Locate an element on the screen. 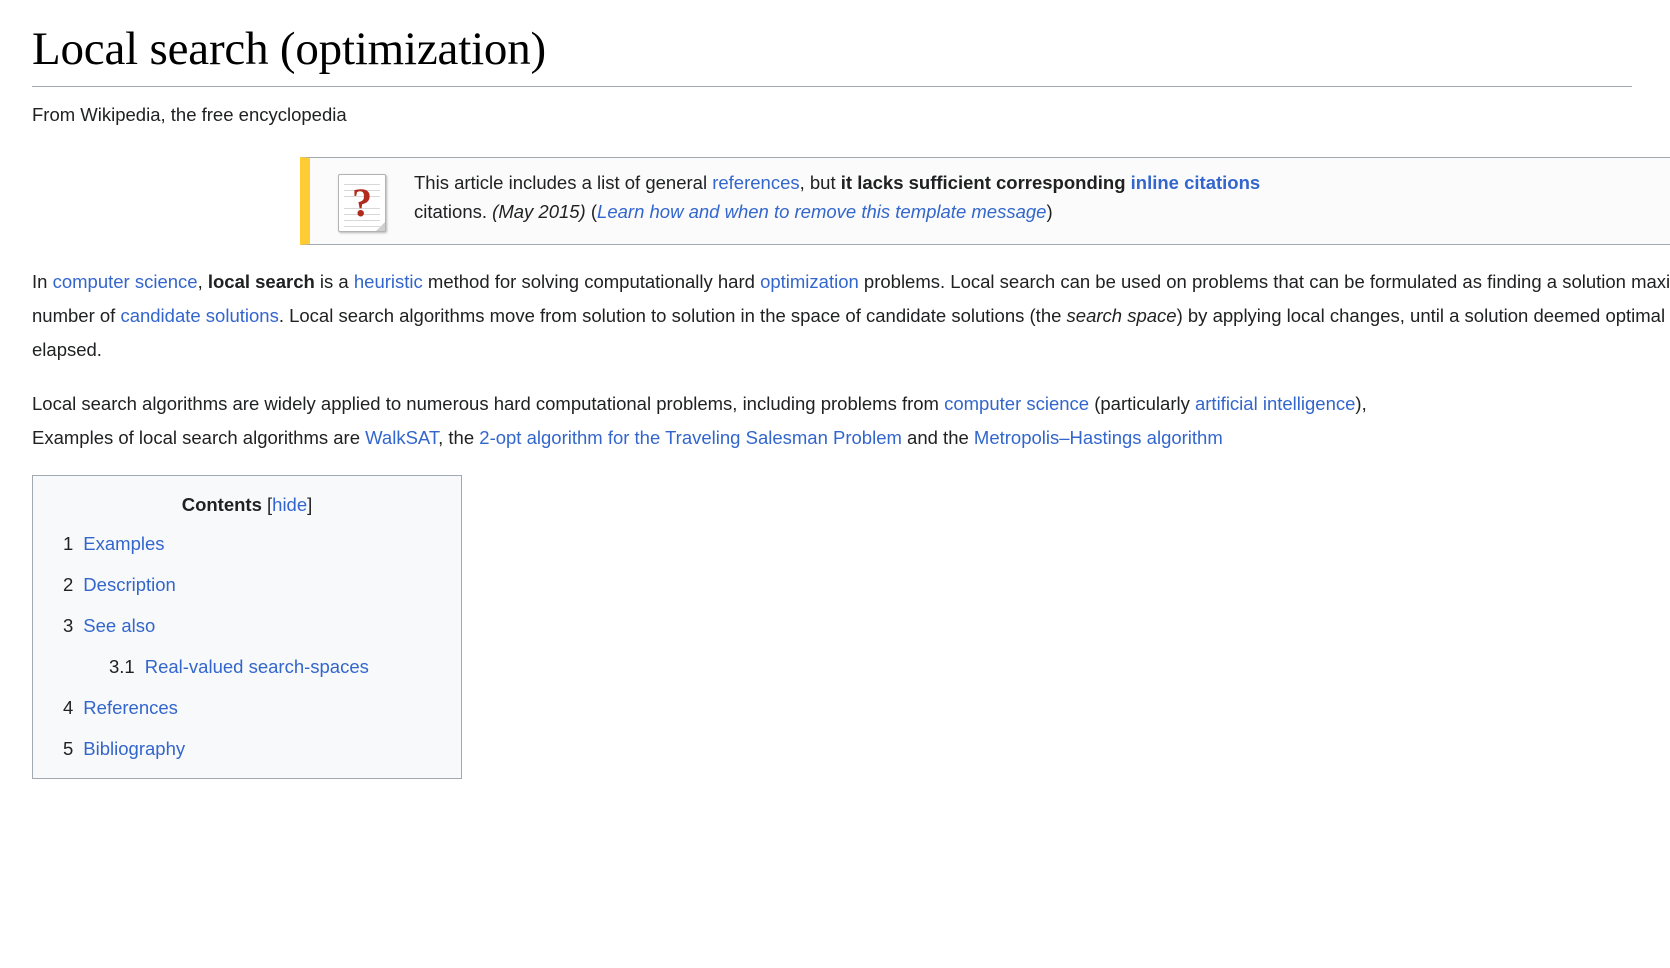 This screenshot has height=968, width=1670. question-mark-glyph: ? is located at coordinates (362, 202).